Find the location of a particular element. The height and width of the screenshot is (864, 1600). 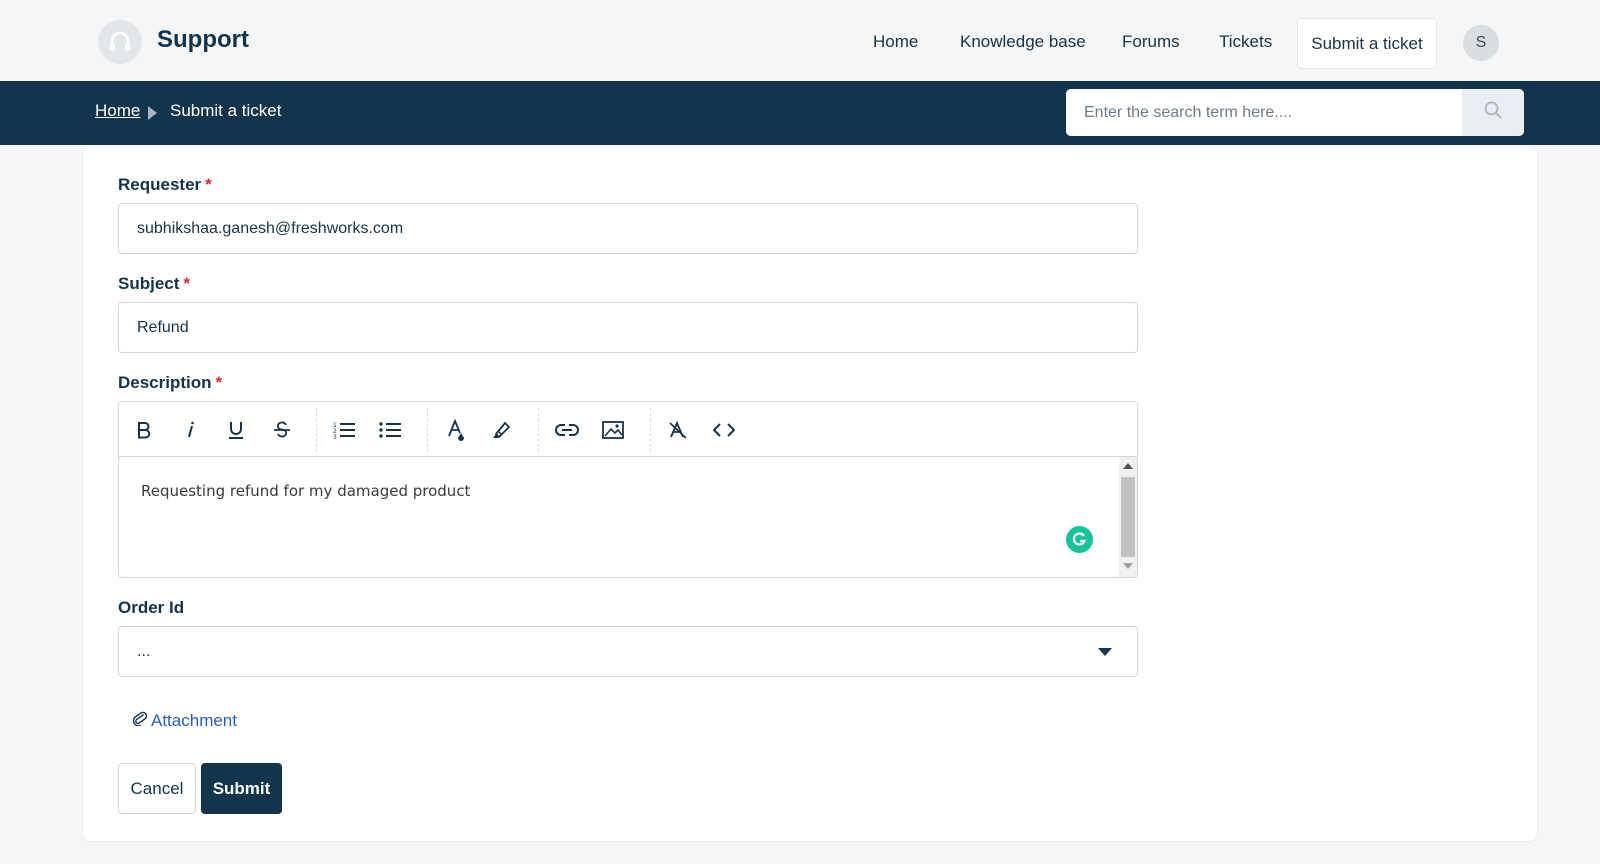

order-id-label: Order Id is located at coordinates (151, 607).